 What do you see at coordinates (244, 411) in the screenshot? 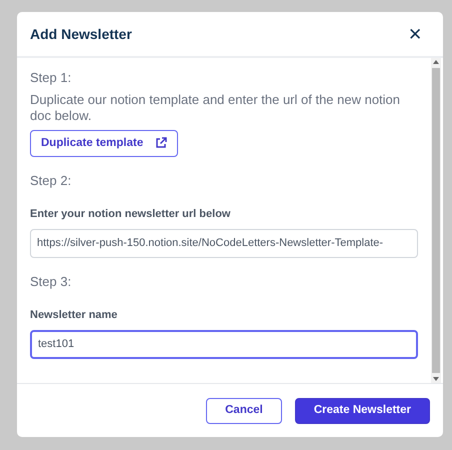
I see `cancel-button: Cancel` at bounding box center [244, 411].